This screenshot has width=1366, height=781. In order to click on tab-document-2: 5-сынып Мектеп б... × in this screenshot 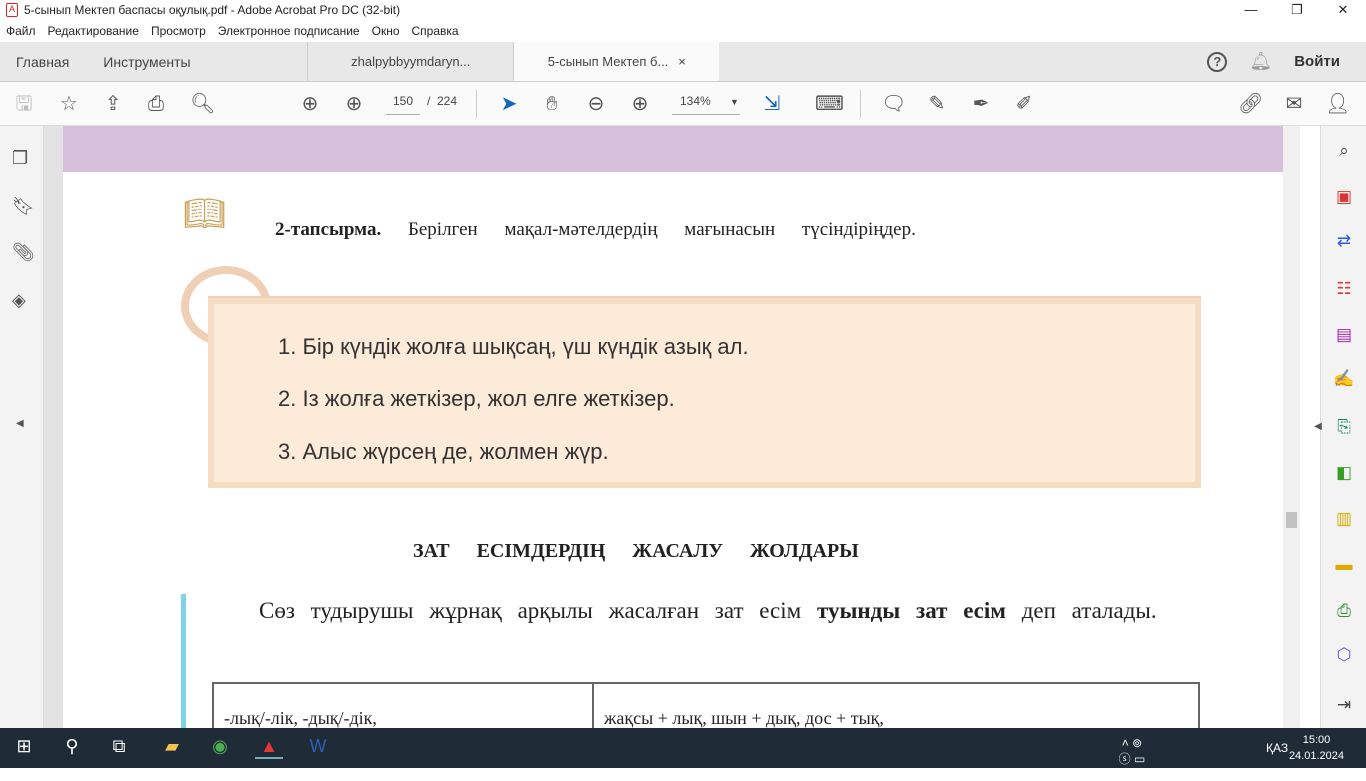, I will do `click(616, 61)`.